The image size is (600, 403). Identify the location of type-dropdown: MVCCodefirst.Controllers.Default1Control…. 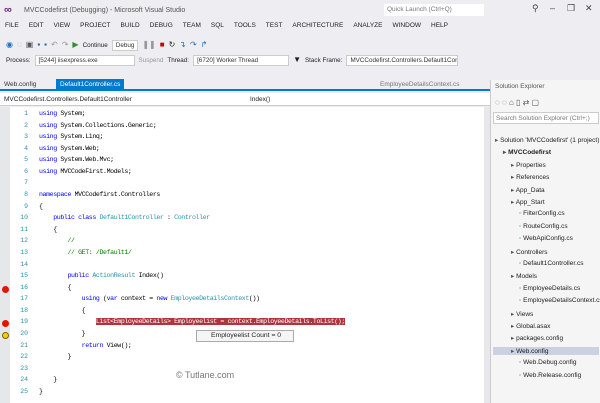
(68, 99).